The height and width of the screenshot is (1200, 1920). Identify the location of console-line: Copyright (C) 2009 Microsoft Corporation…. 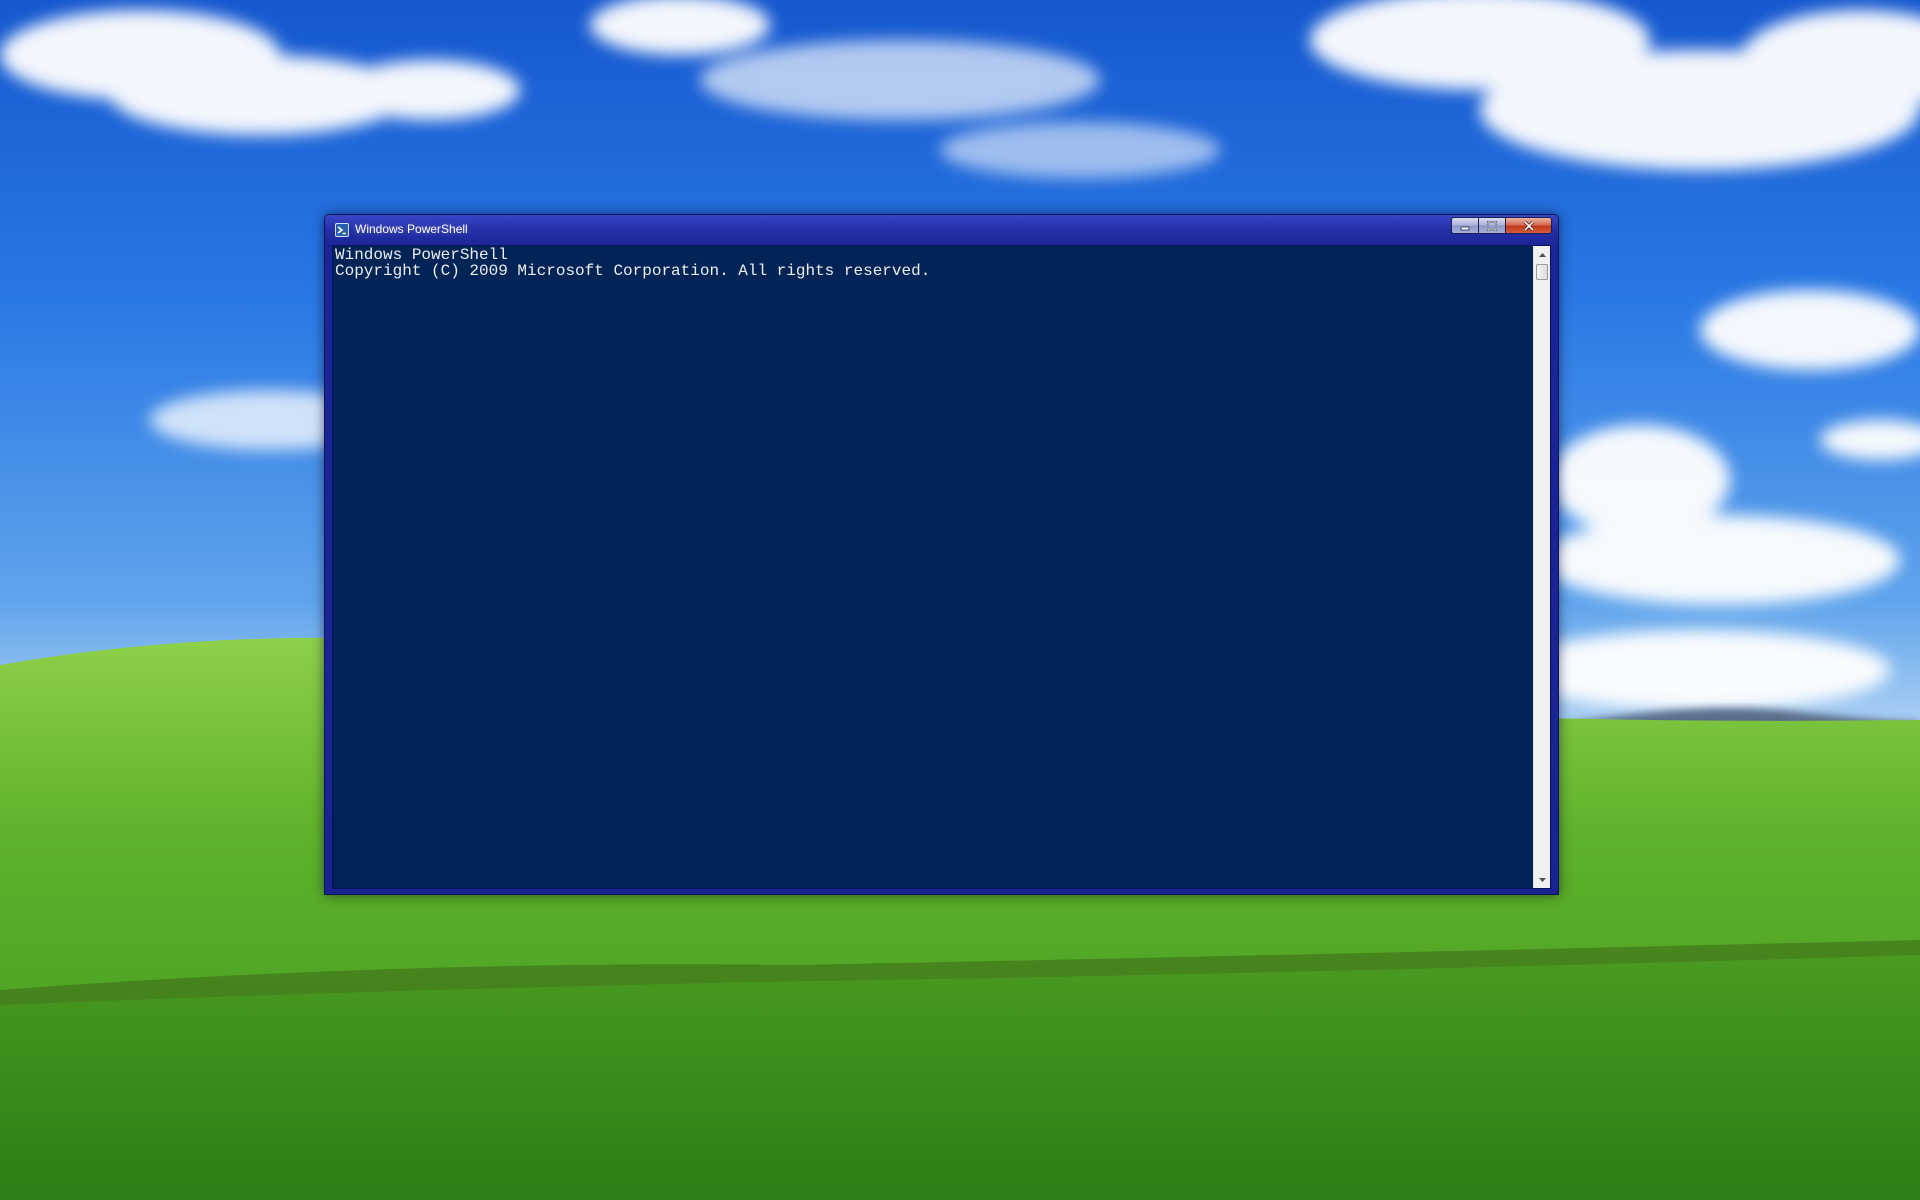
(633, 271).